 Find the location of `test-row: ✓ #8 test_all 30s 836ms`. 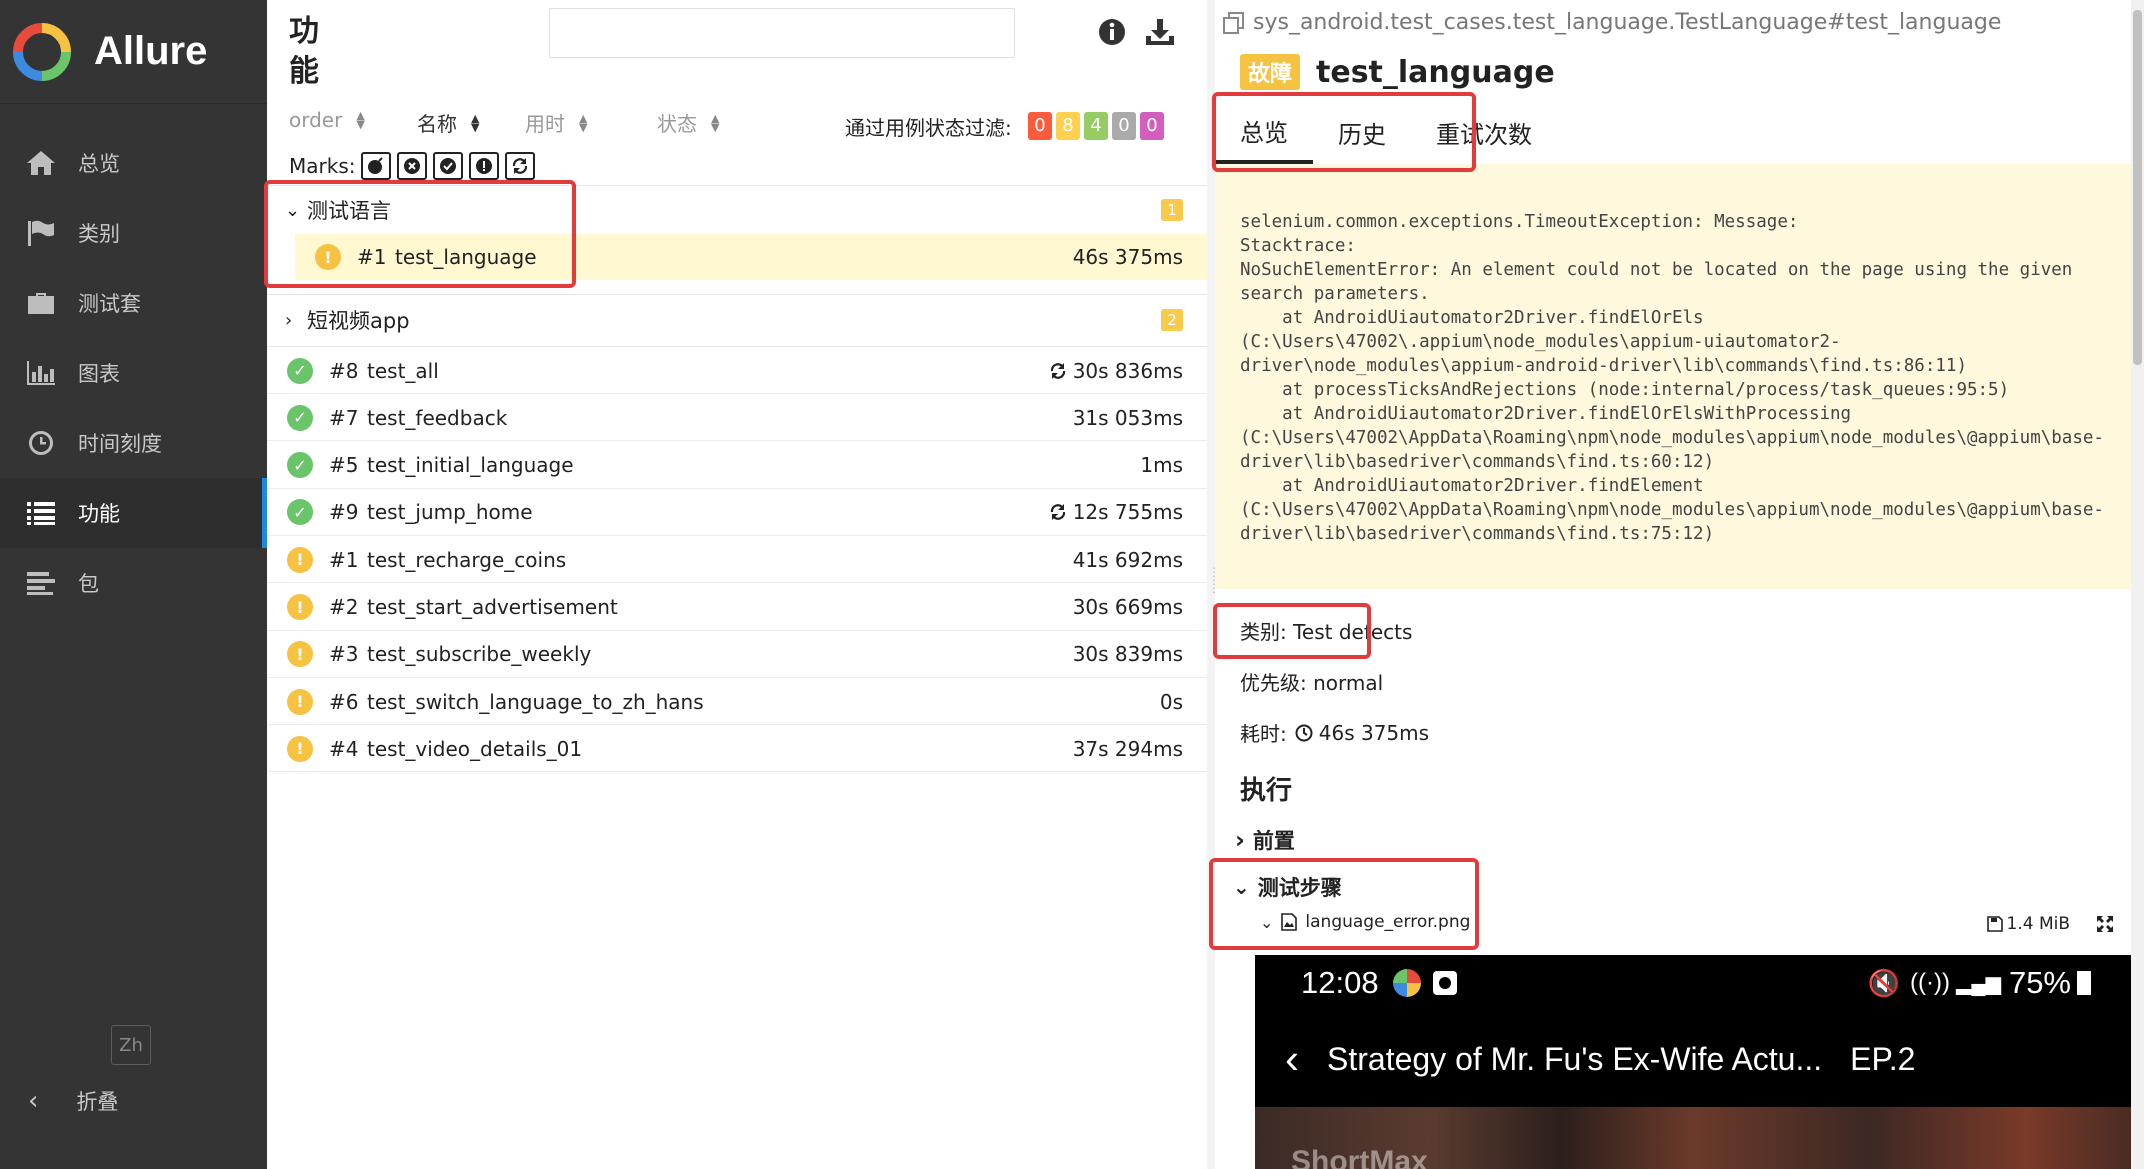

test-row: ✓ #8 test_all 30s 836ms is located at coordinates (737, 371).